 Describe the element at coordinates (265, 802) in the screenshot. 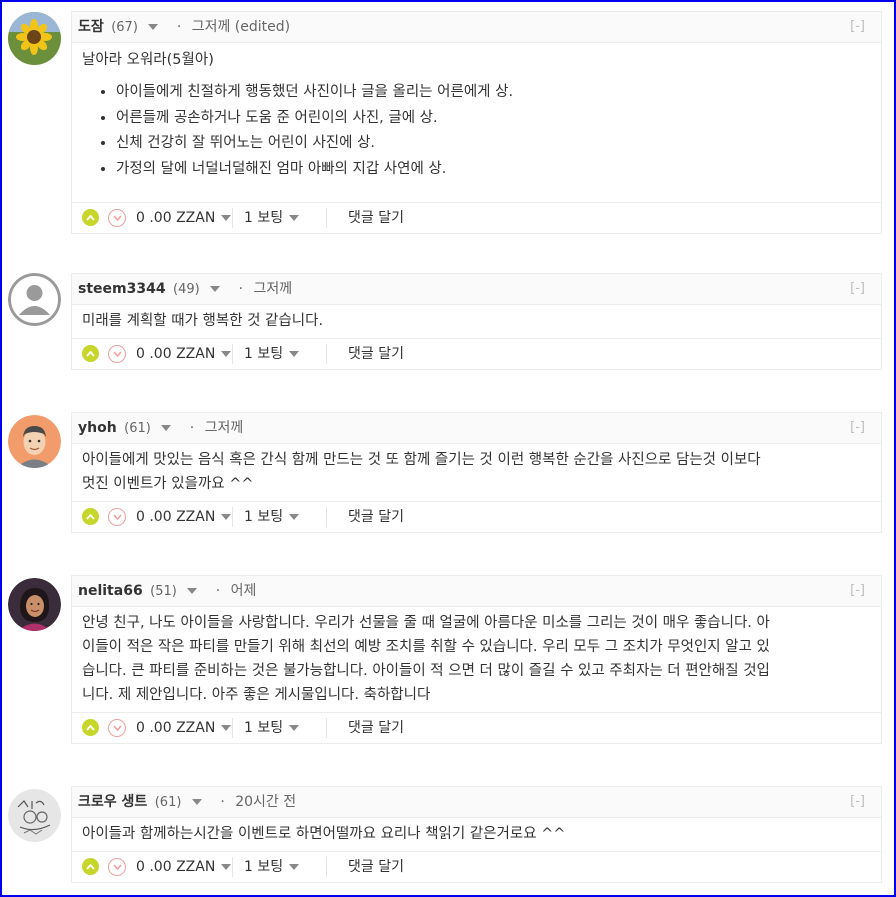

I see `comment-time: 20시간 전` at that location.